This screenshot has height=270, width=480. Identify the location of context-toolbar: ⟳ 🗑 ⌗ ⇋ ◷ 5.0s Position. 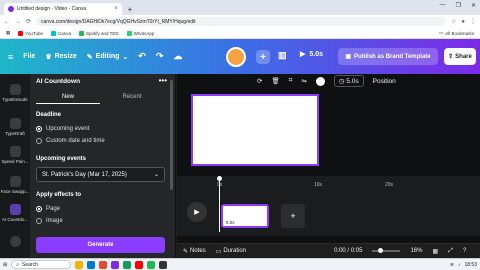
(326, 81).